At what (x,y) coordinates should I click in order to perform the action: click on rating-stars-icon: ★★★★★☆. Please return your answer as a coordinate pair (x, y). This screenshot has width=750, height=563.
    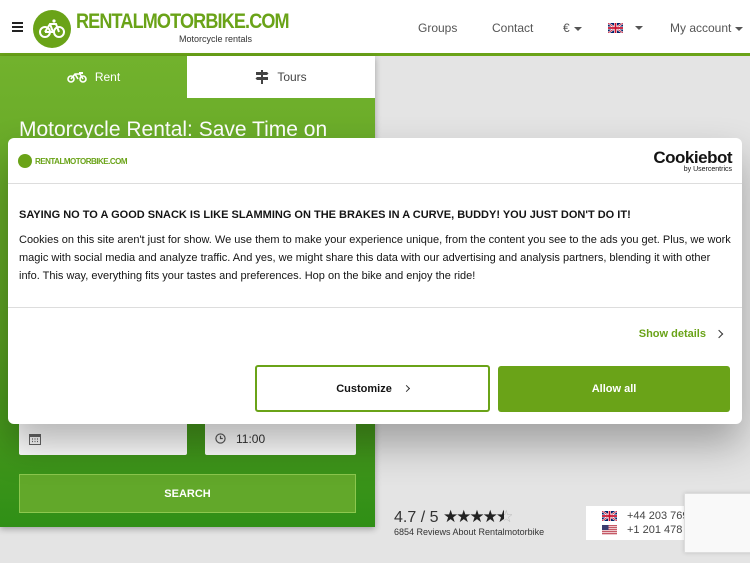
    Looking at the image, I should click on (477, 516).